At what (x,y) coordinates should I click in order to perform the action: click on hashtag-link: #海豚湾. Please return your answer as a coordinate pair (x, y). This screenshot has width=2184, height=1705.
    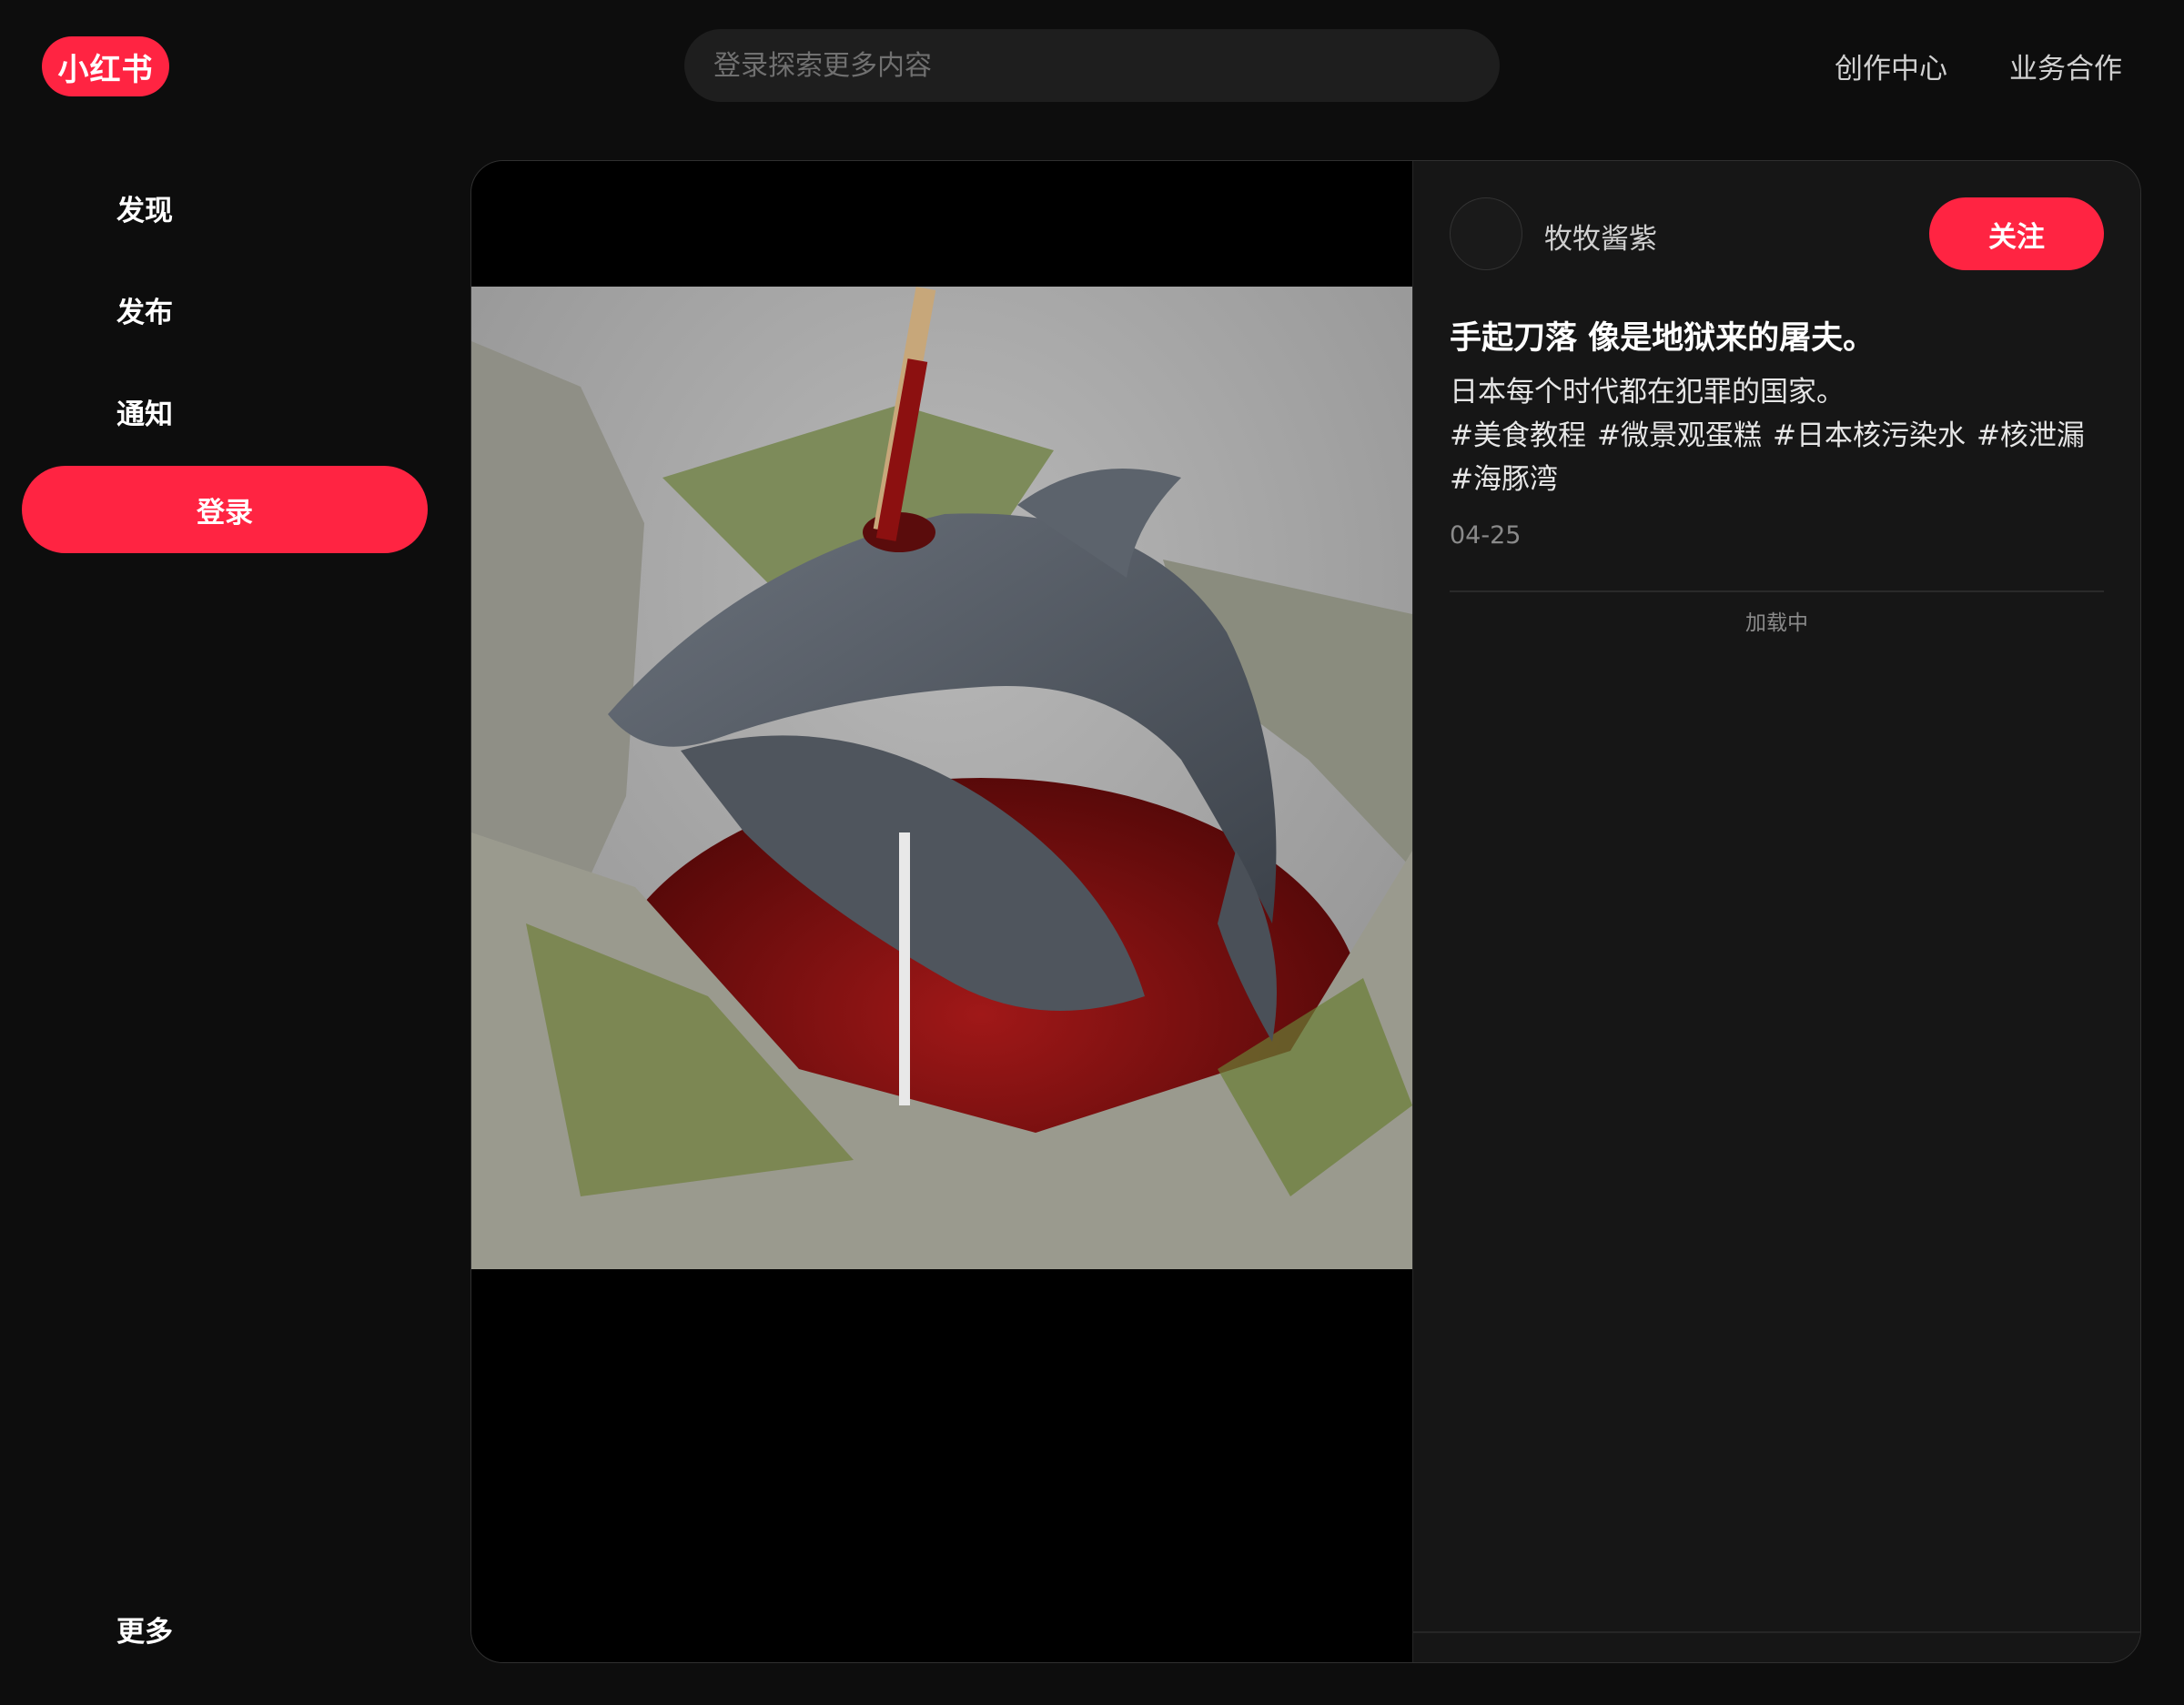
    Looking at the image, I should click on (1504, 479).